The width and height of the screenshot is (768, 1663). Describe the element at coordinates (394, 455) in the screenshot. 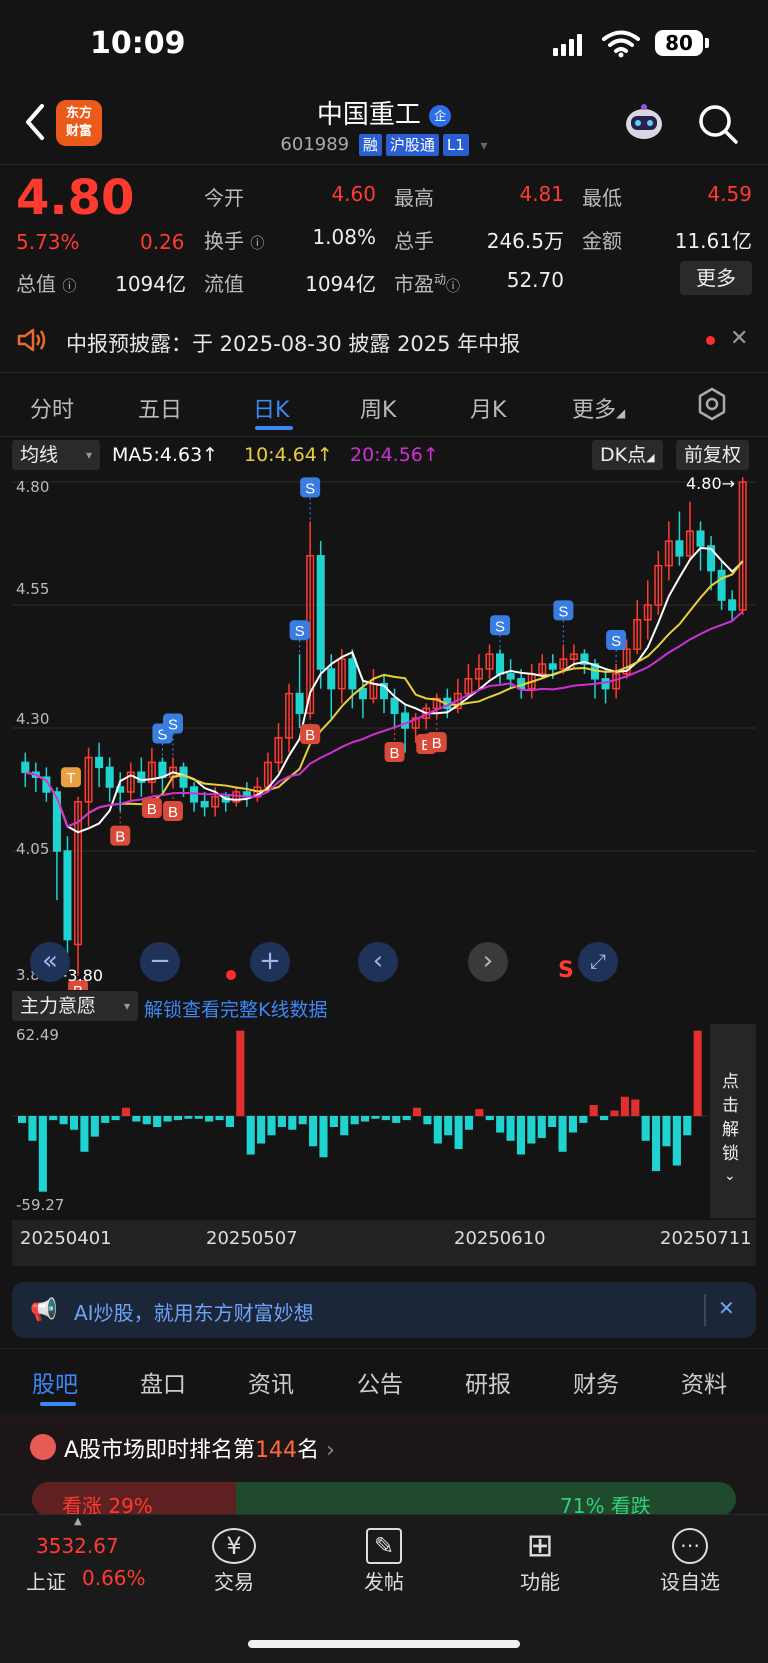

I see `ma20-legend: 20:4.56↑` at that location.